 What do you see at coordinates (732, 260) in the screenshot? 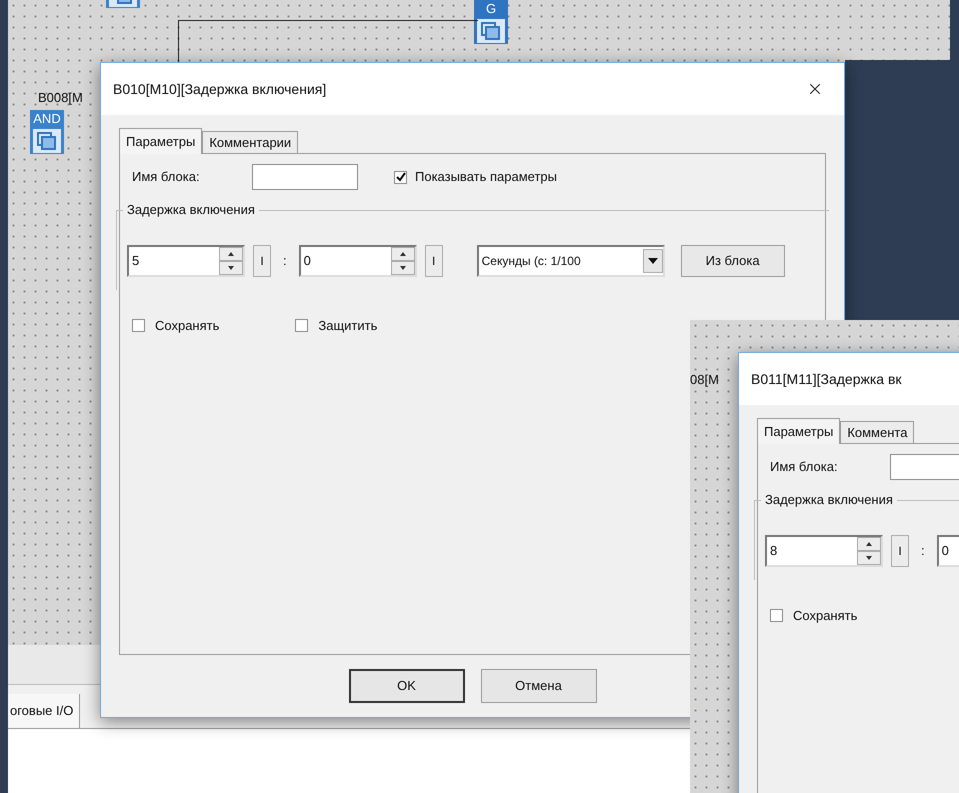
I see `from-block-button: Из блока` at bounding box center [732, 260].